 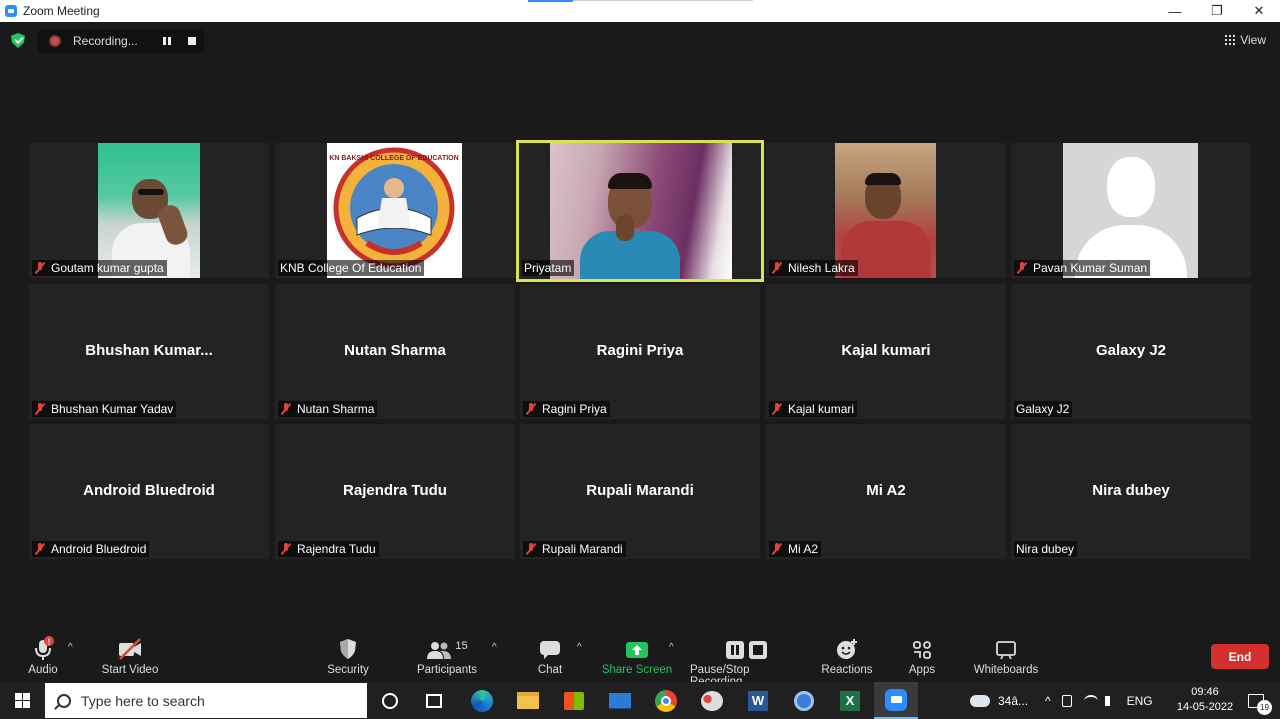 What do you see at coordinates (574, 700) in the screenshot?
I see `microsoft-store-taskbar-icon` at bounding box center [574, 700].